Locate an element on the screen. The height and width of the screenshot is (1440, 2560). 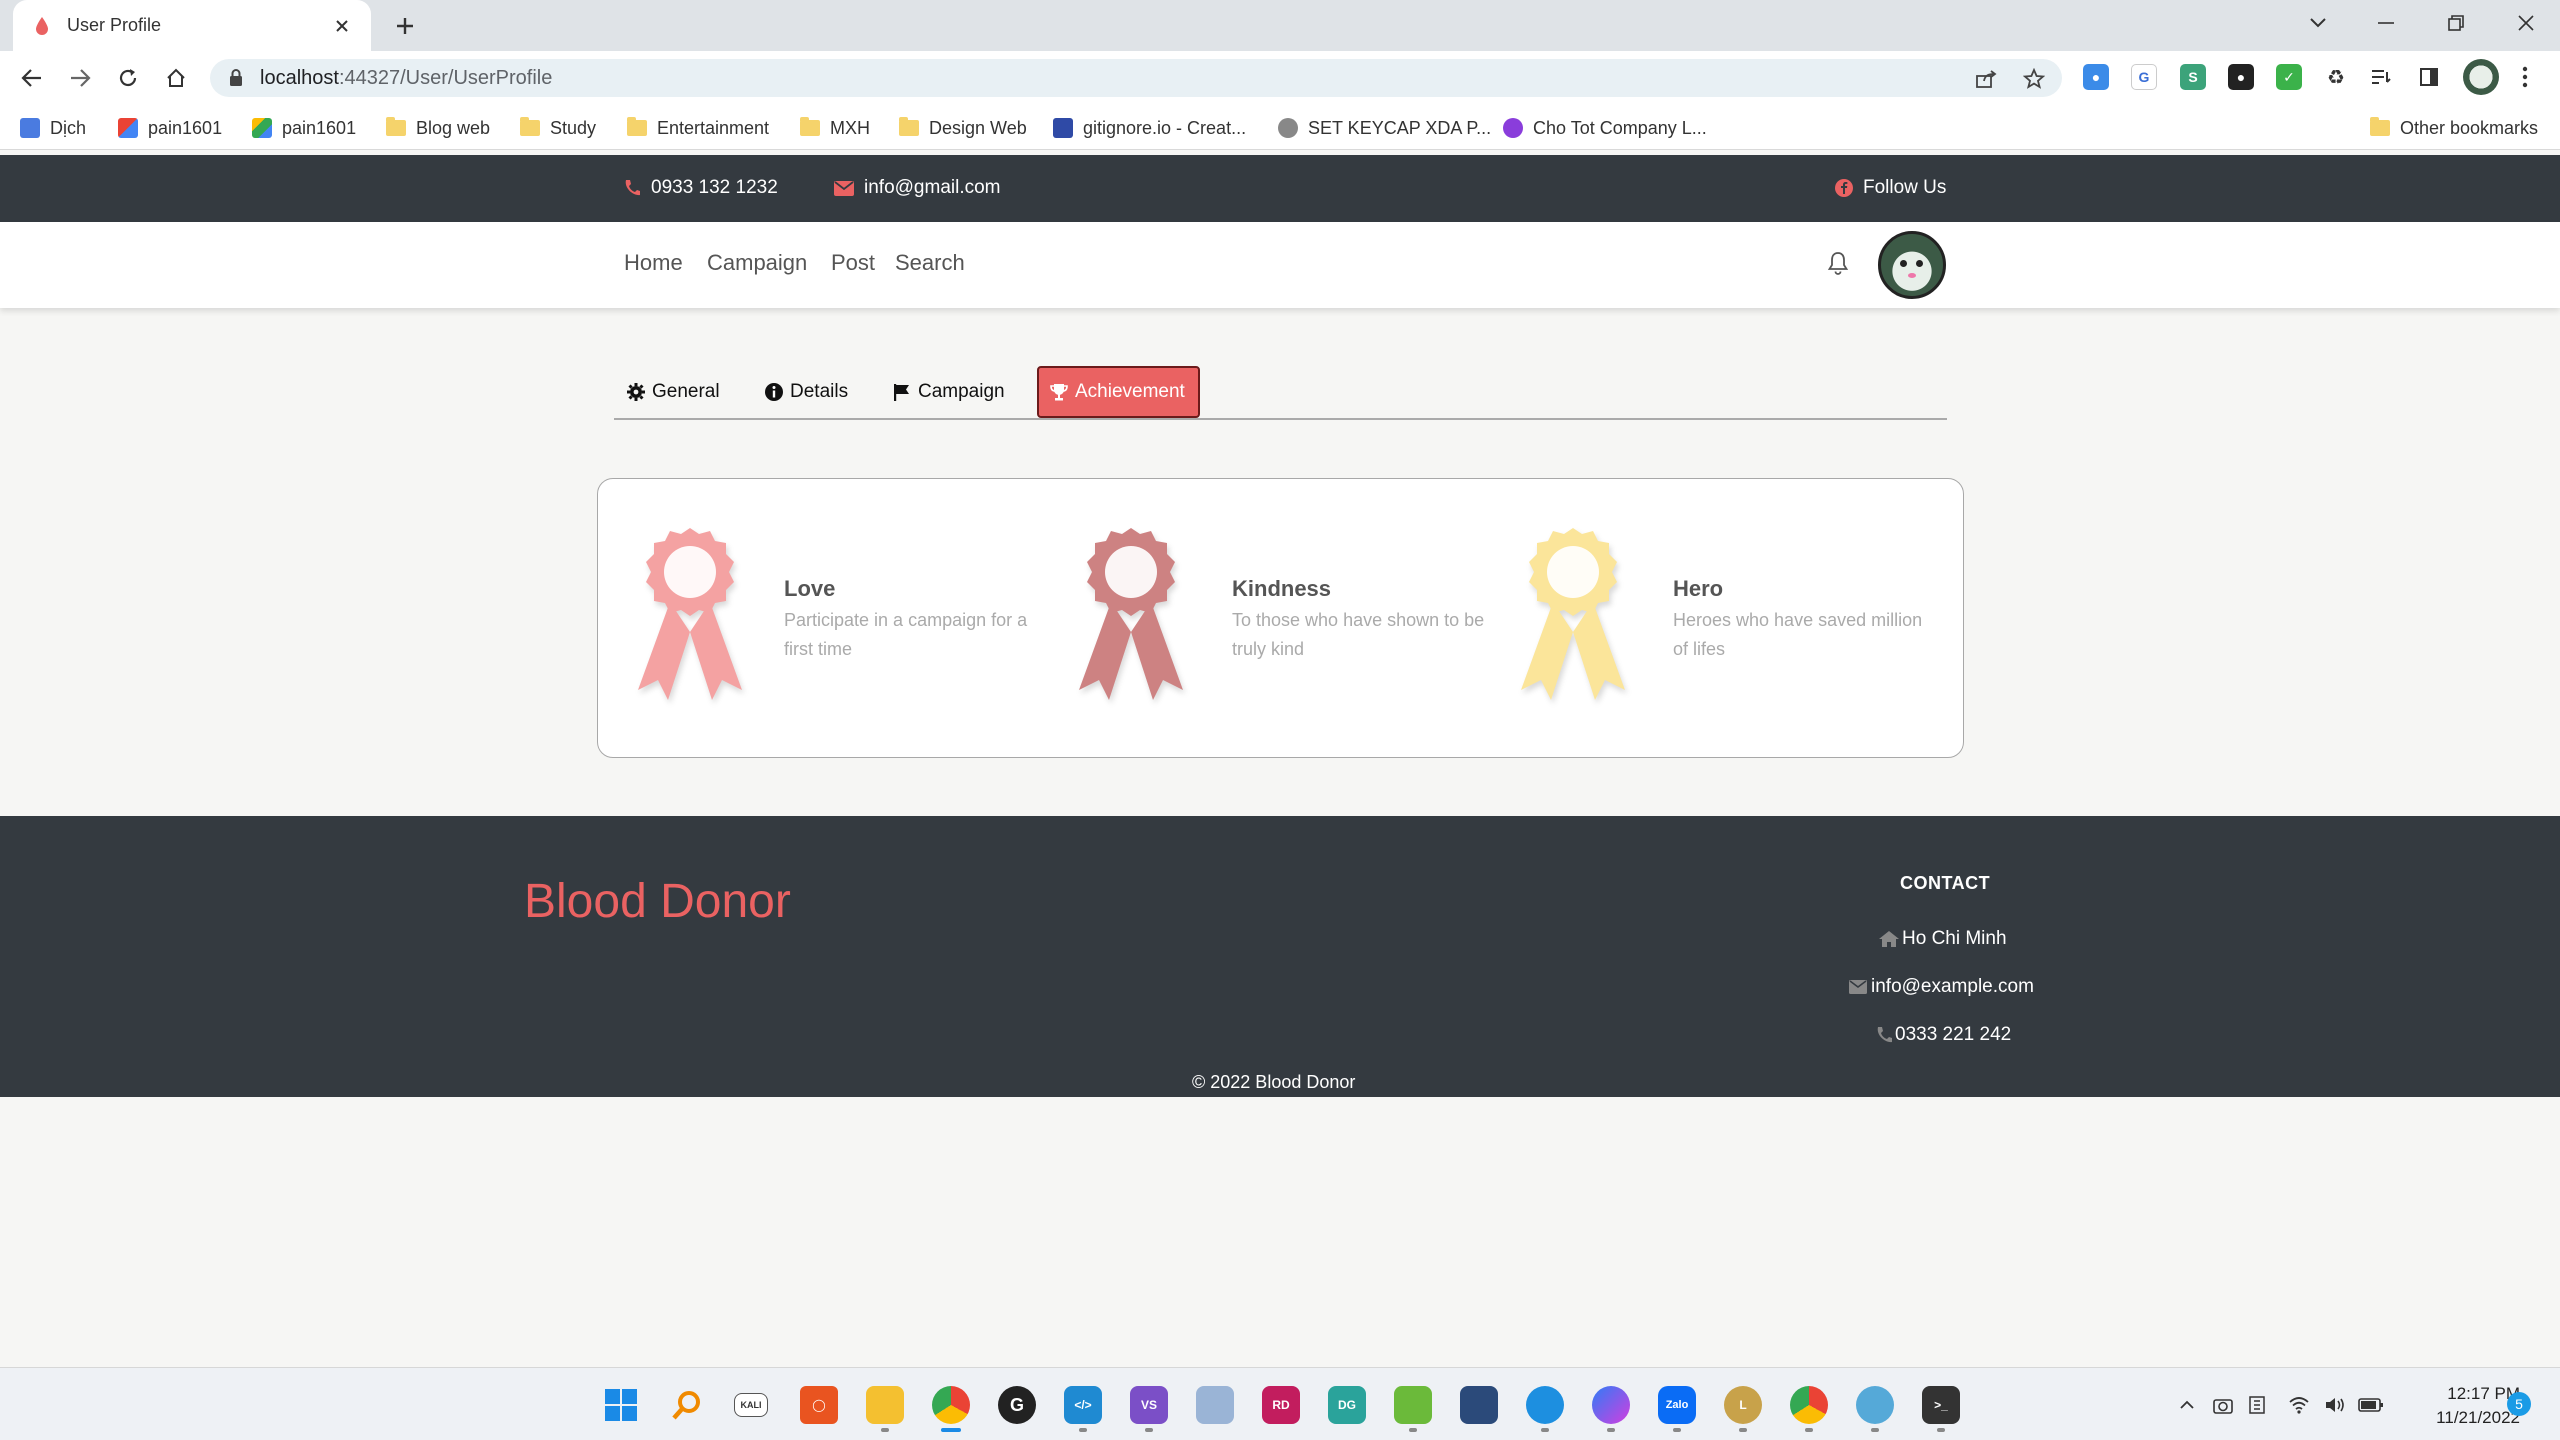
search-icon is located at coordinates (687, 1405).